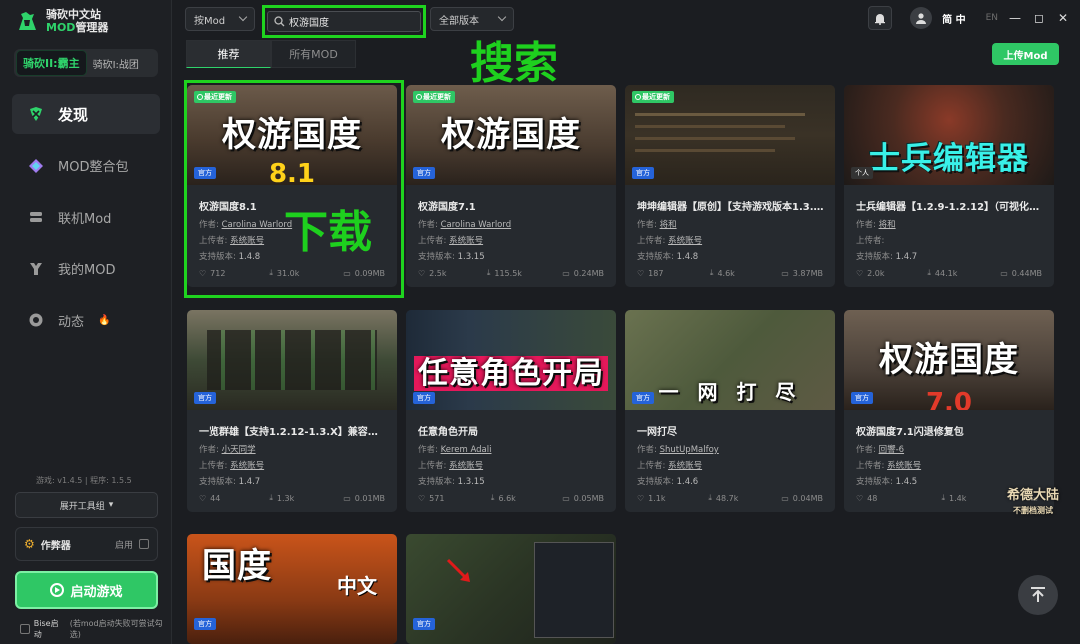  Describe the element at coordinates (946, 273) in the screenshot. I see `download-count: 44.1k` at that location.